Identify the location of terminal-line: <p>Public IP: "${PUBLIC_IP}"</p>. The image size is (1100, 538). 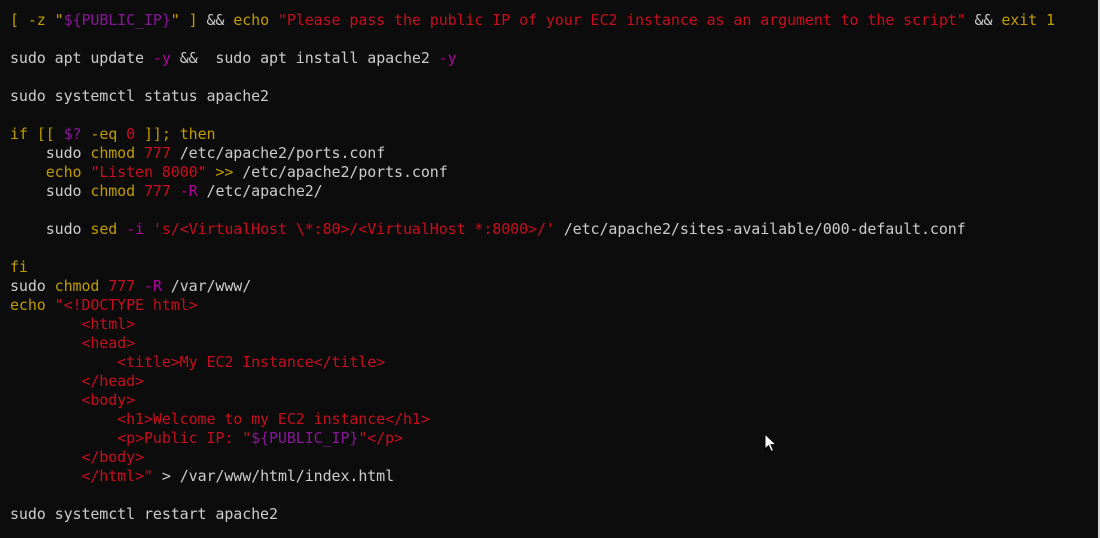
(555, 438).